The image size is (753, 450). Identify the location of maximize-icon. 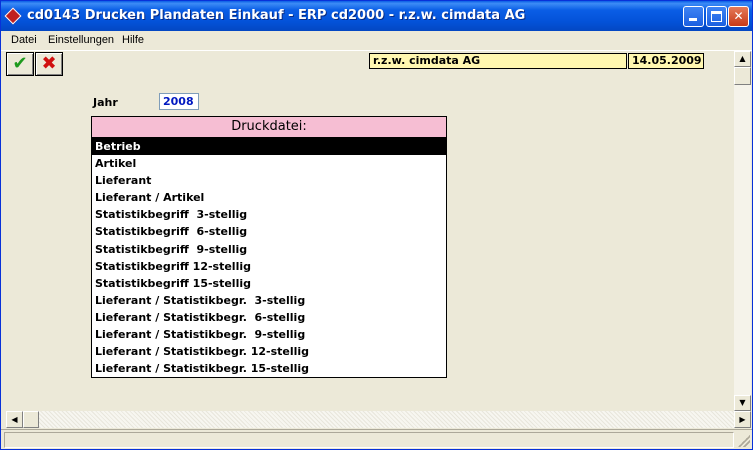
(716, 16).